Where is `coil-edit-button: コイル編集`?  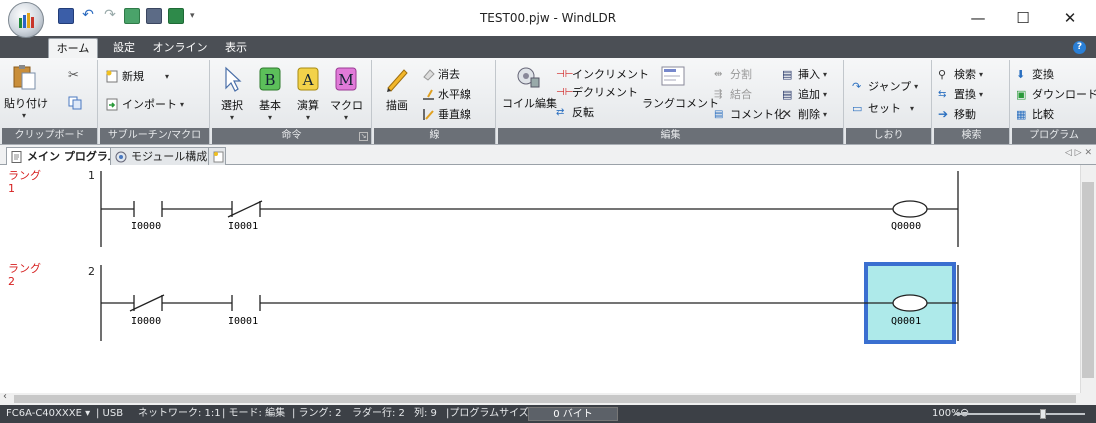 coil-edit-button: コイル編集 is located at coordinates (529, 87).